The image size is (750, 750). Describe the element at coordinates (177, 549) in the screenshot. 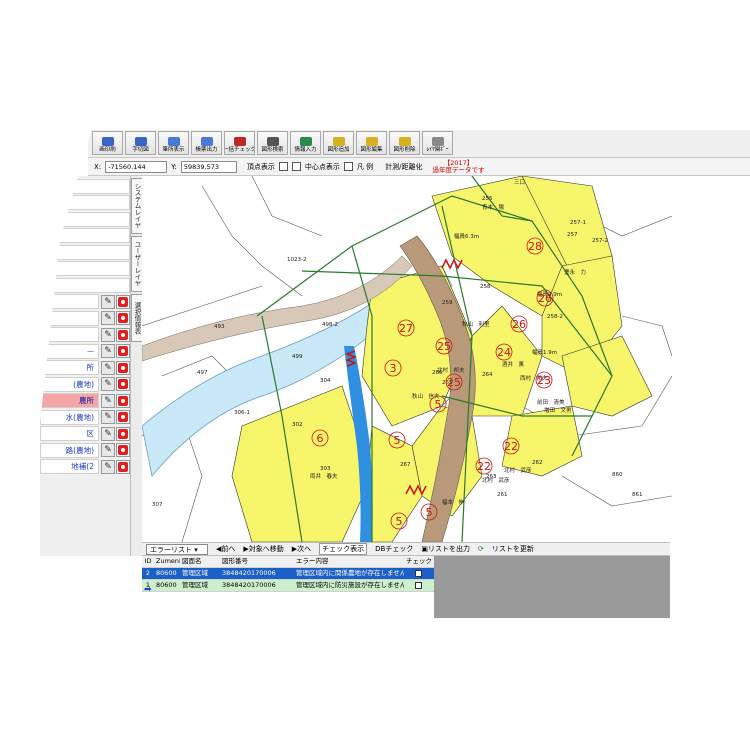

I see `error-list-dropdown: エラーリスト ▾` at that location.